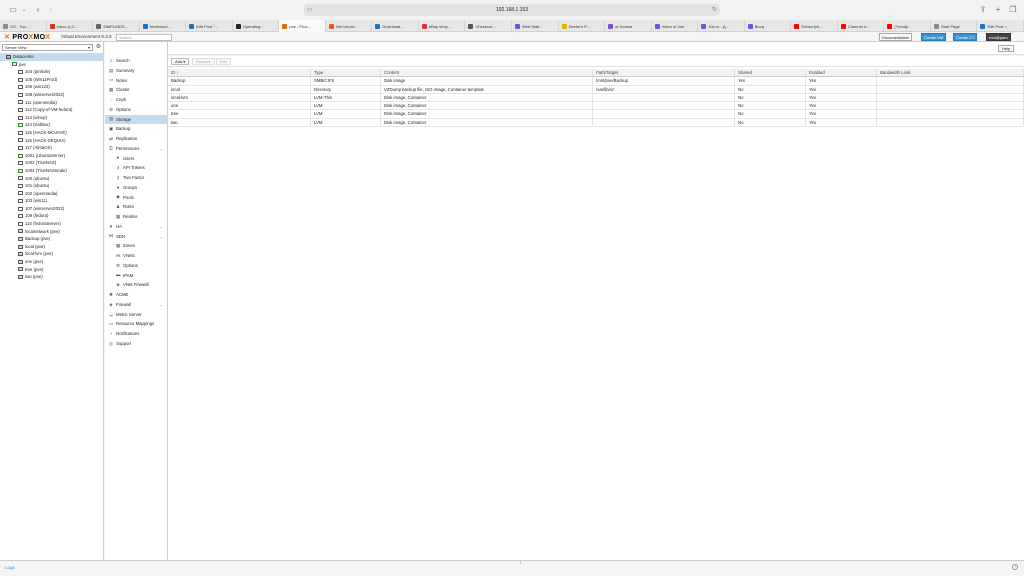  What do you see at coordinates (144, 37) in the screenshot?
I see `search-input: Search` at bounding box center [144, 37].